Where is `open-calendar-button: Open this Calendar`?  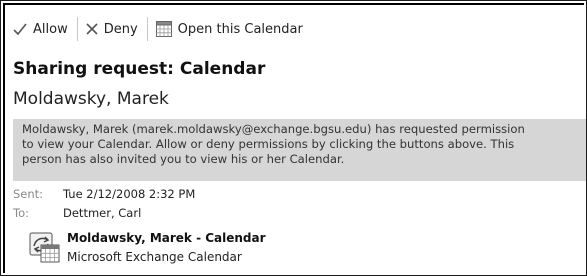
open-calendar-button: Open this Calendar is located at coordinates (230, 29).